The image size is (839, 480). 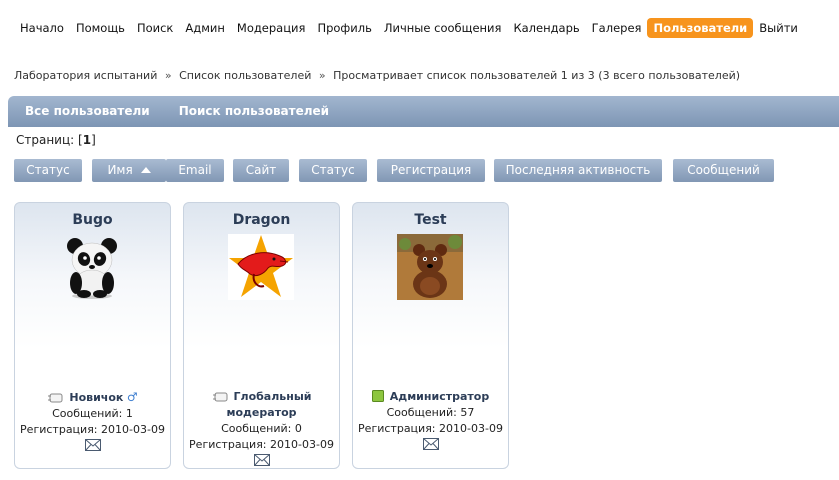 I want to click on menu-messages: Личные сообщения, so click(x=443, y=28).